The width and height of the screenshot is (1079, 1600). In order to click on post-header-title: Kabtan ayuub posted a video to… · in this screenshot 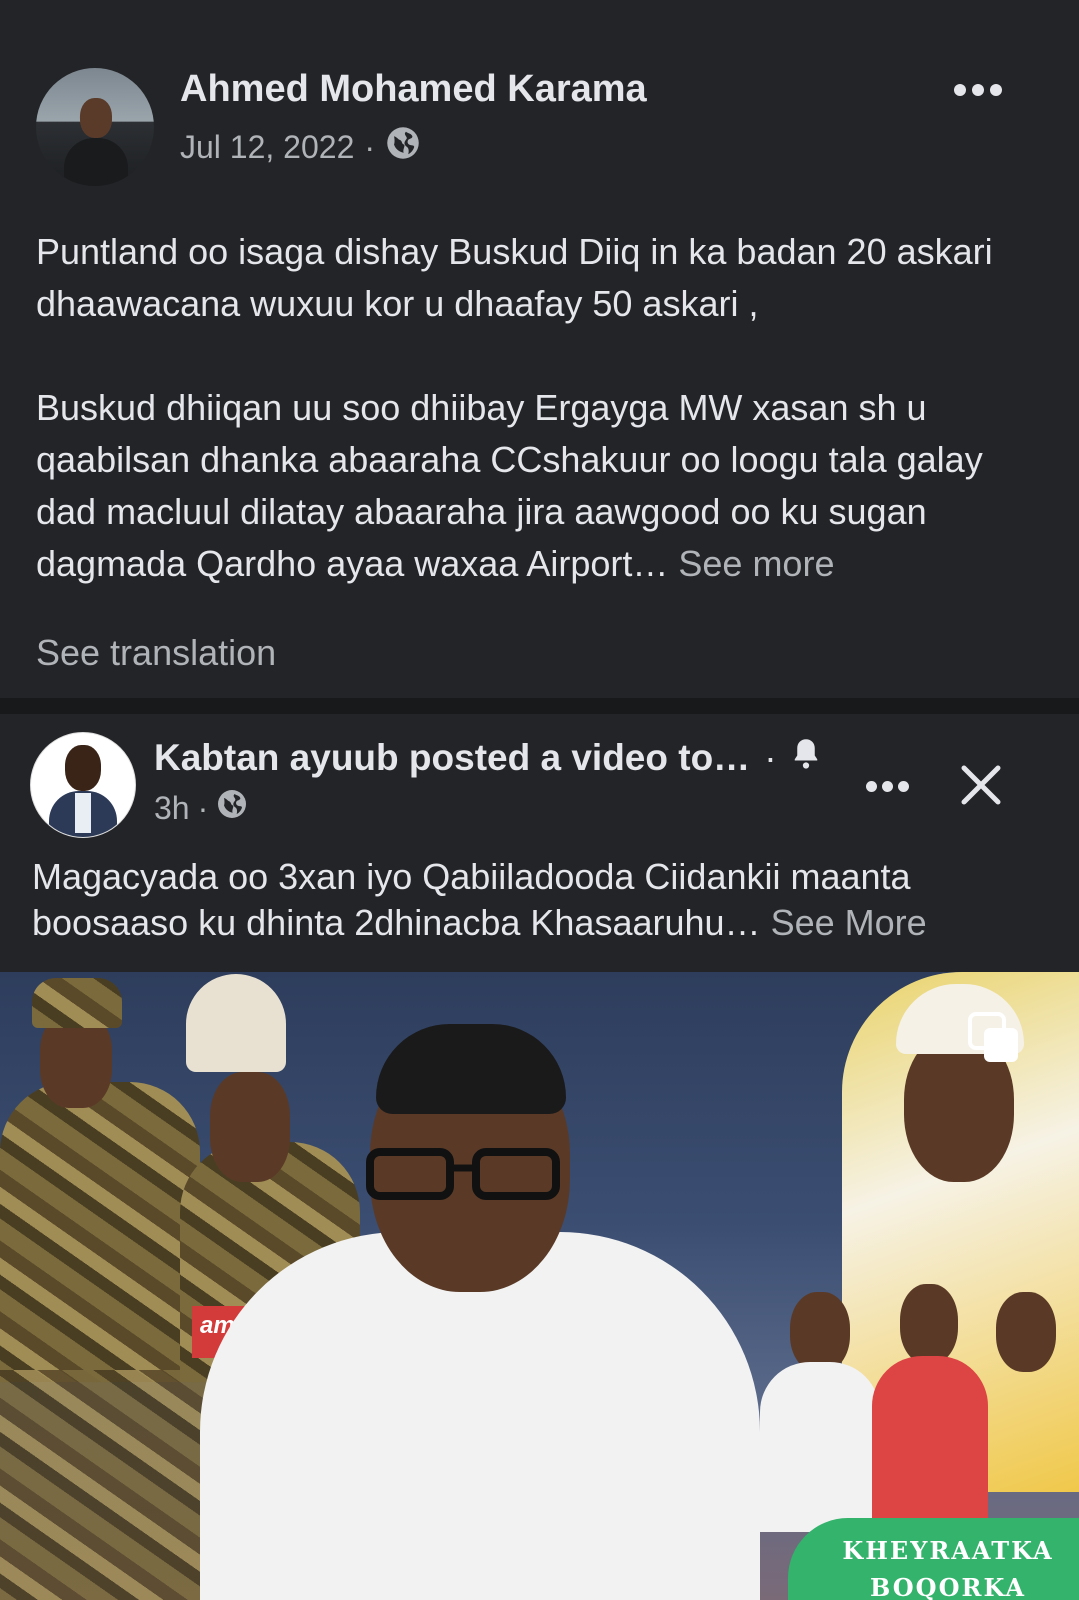, I will do `click(487, 757)`.